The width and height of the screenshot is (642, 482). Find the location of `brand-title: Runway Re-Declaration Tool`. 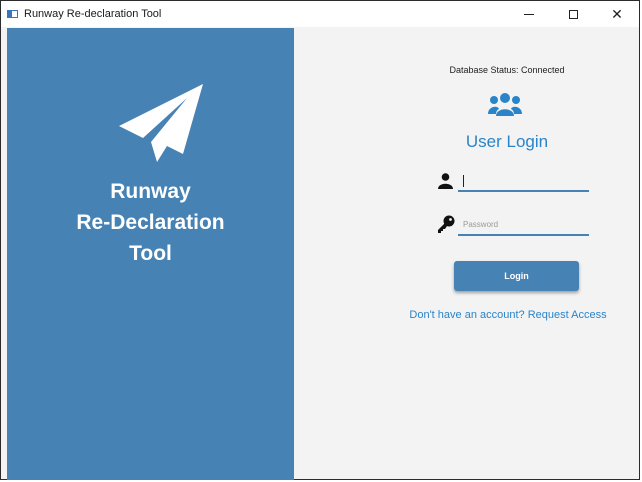

brand-title: Runway Re-Declaration Tool is located at coordinates (150, 222).